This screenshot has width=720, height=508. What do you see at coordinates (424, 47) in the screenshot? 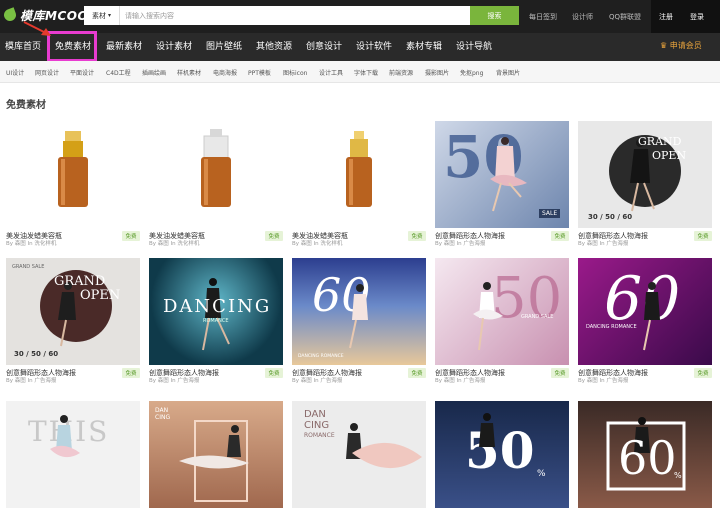
I see `nav-albums: 素材专辑` at bounding box center [424, 47].